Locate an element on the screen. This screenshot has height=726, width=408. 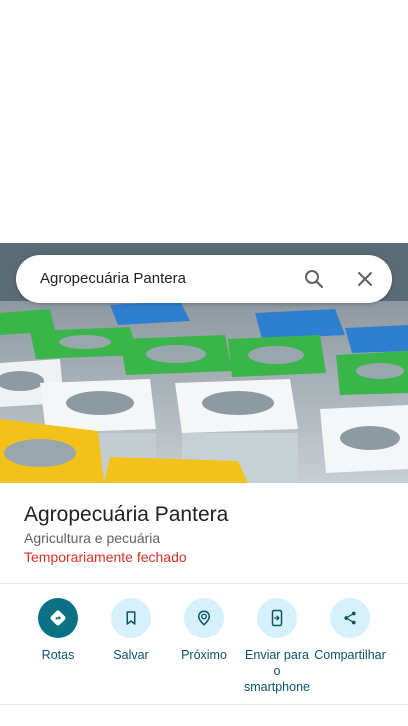
share-button: Compartilhar is located at coordinates (350, 630).